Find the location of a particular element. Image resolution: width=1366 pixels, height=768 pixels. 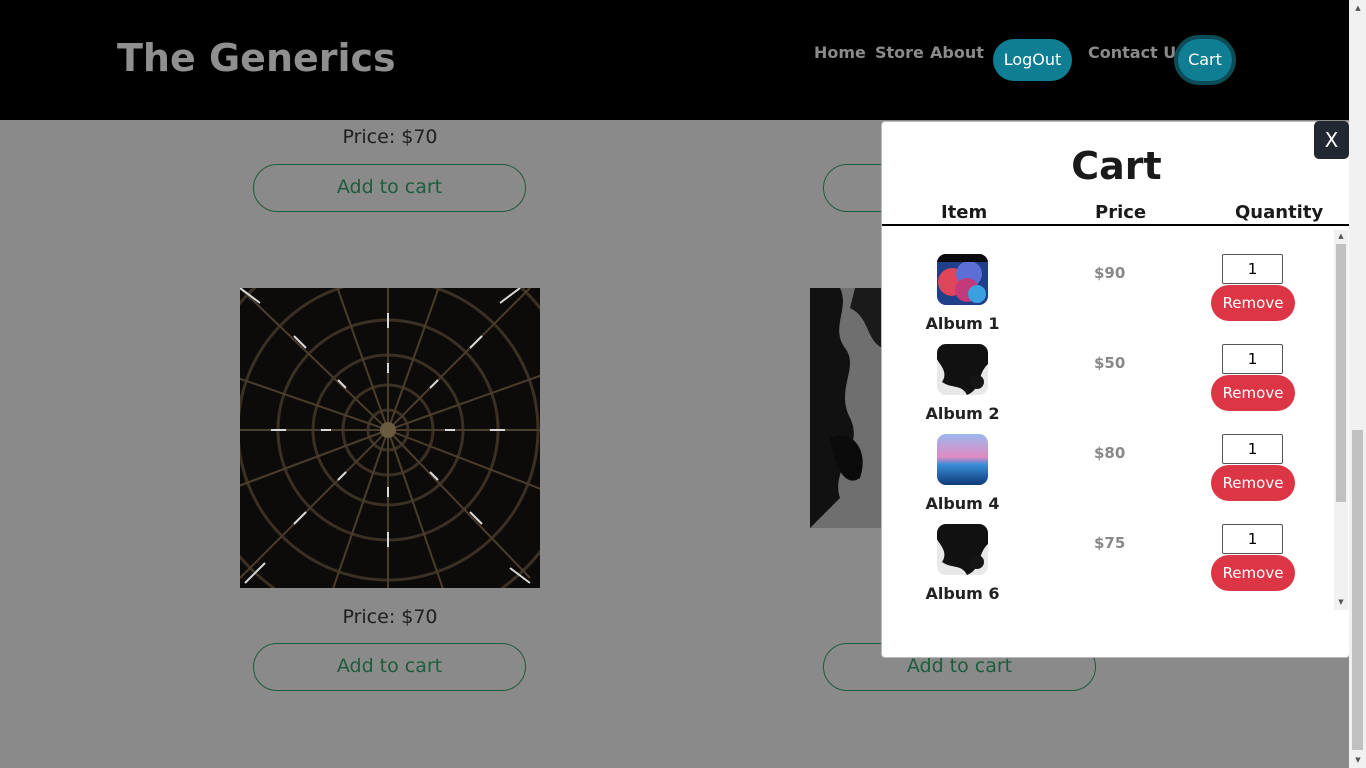

cart-scrollbar: ▲ ▼ is located at coordinates (1341, 420).